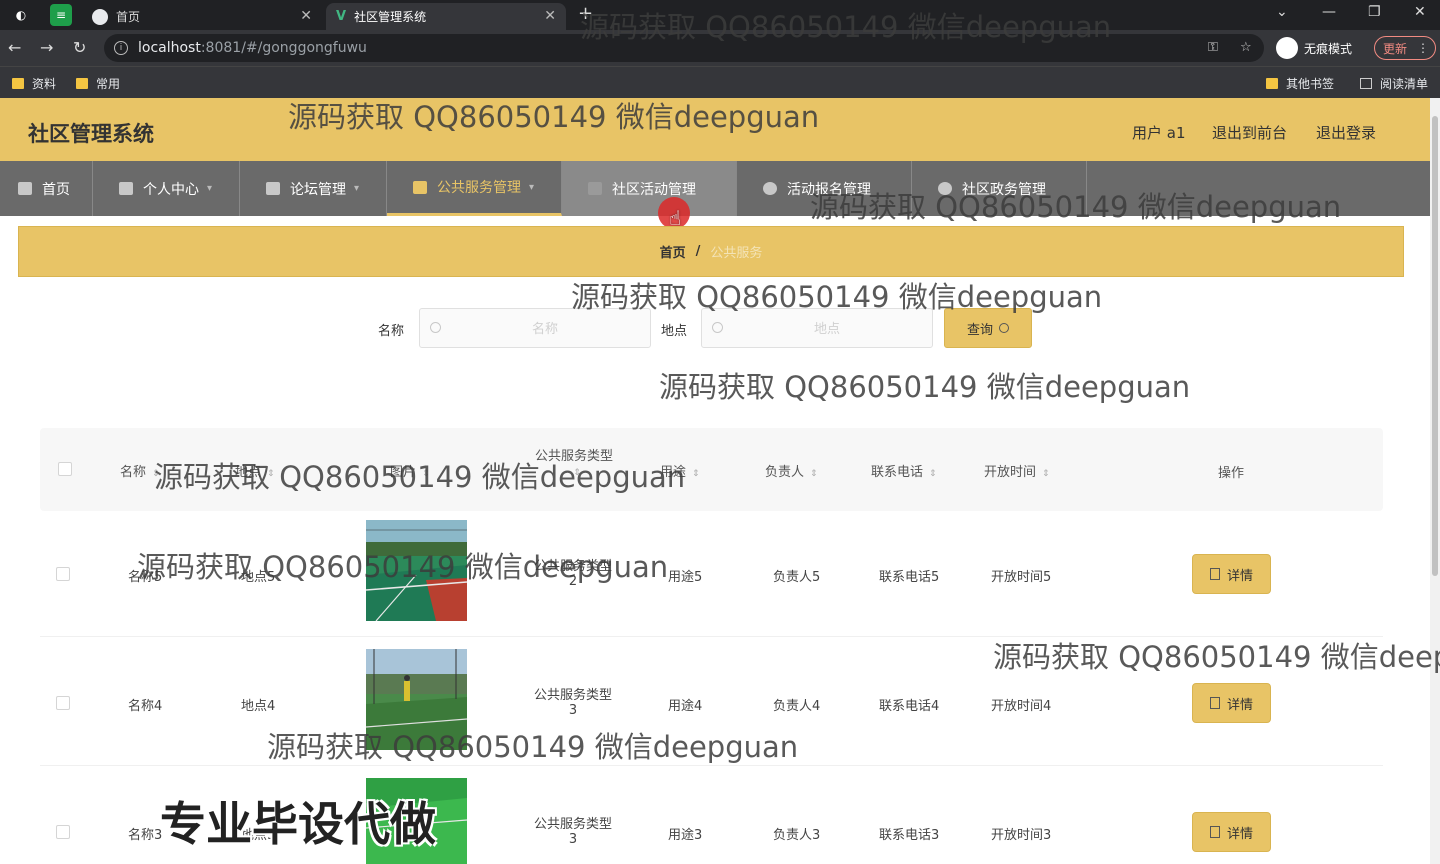  I want to click on home-icon, so click(25, 188).